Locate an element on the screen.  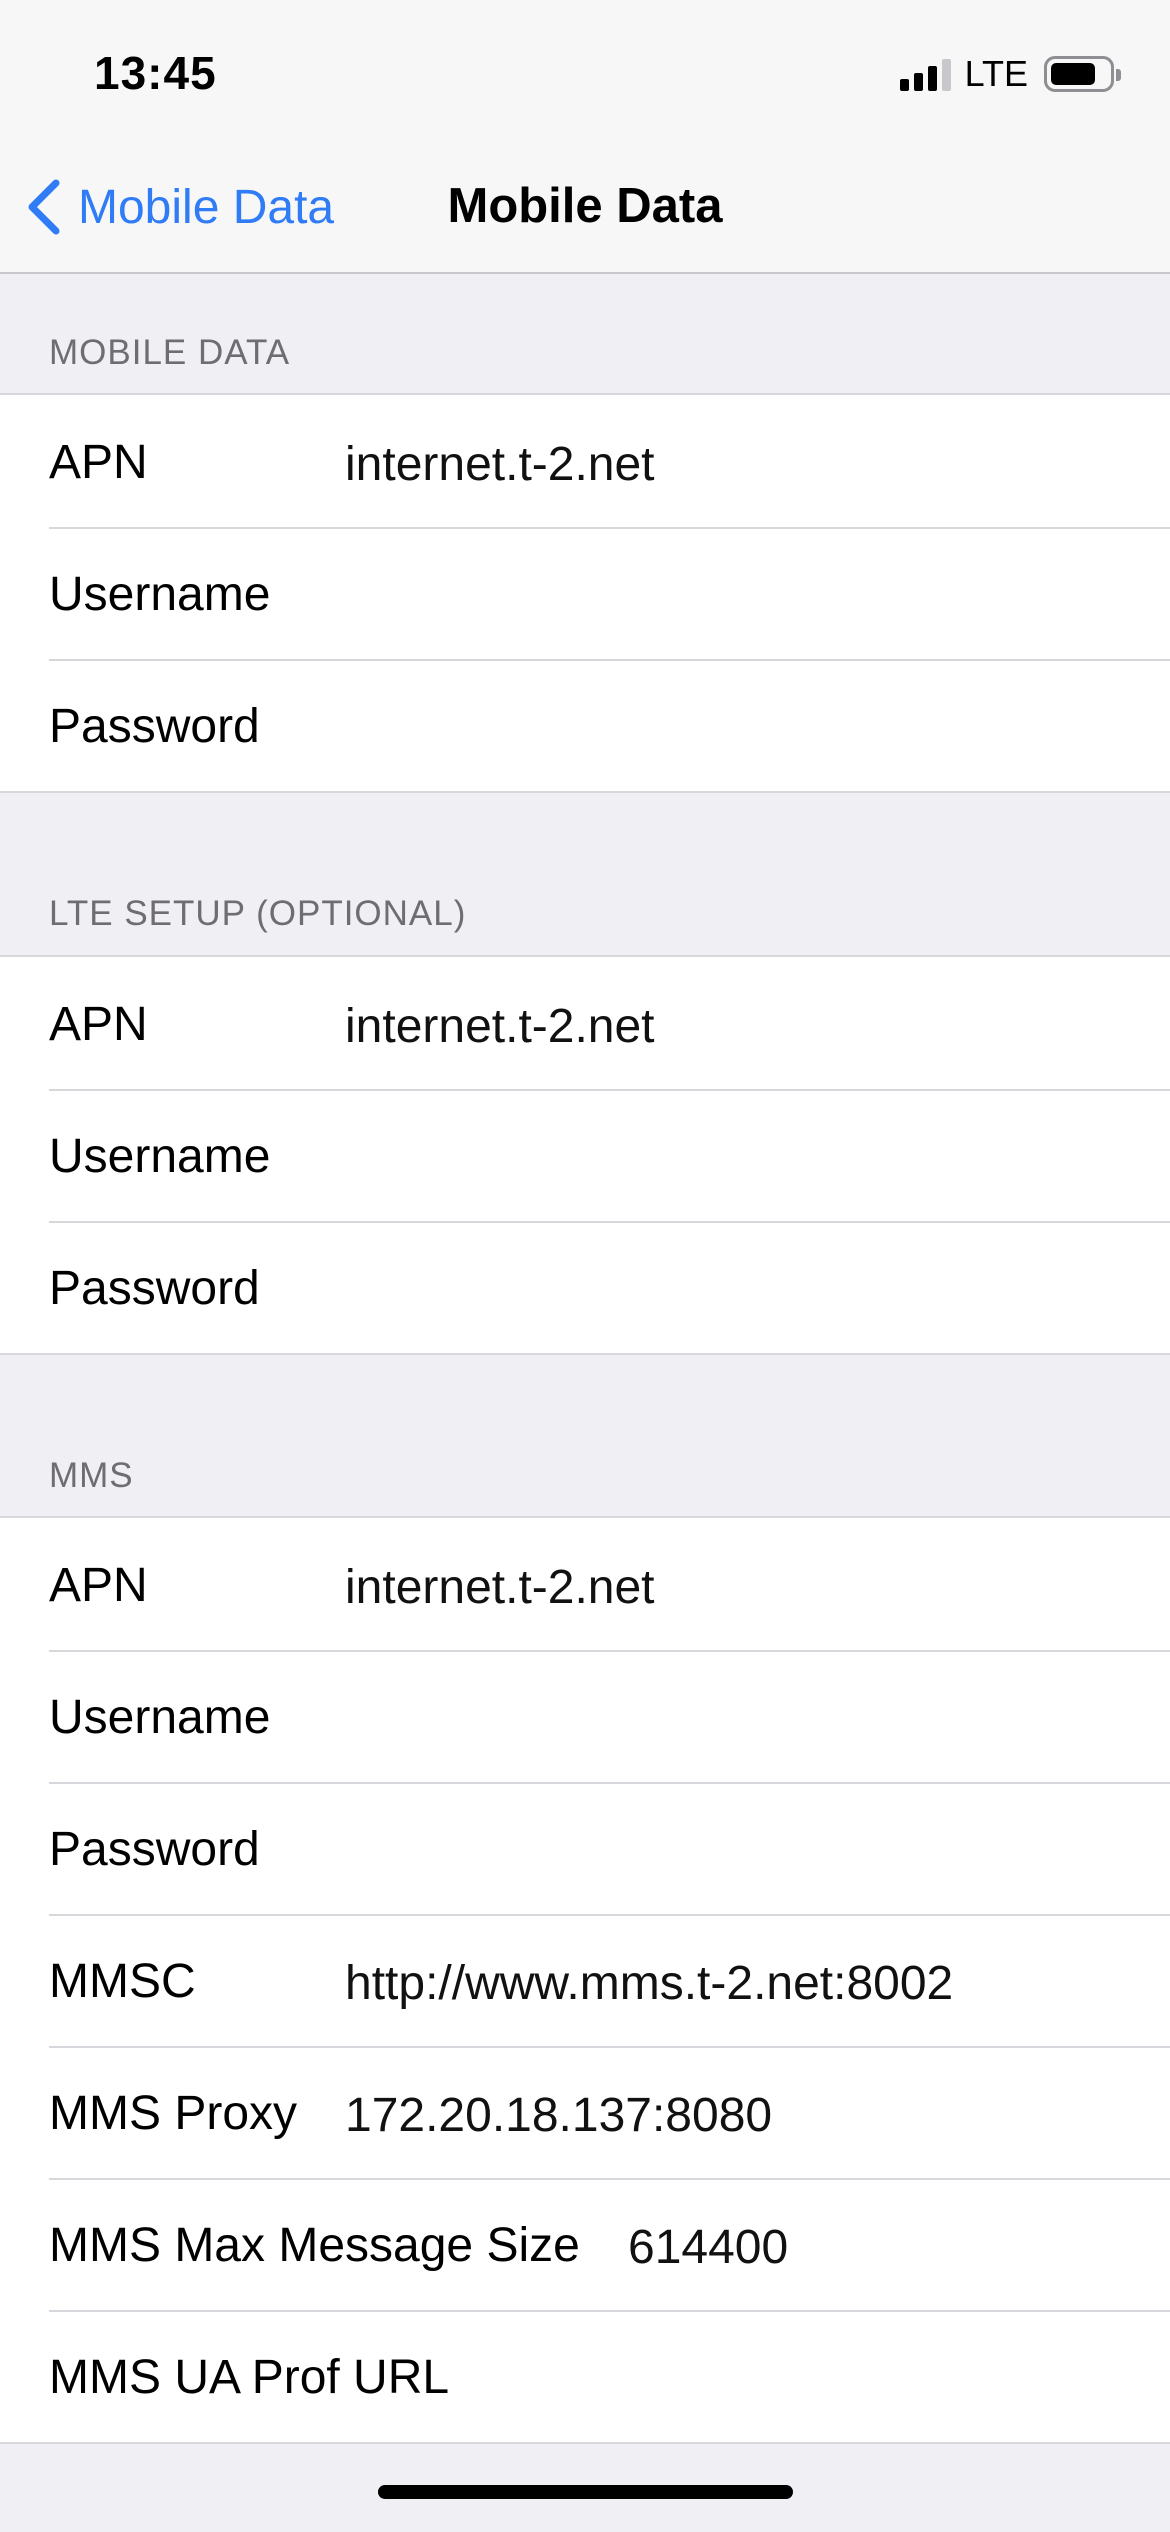
setting-row-mms-ua-prof-url: MMS UA Prof URL is located at coordinates (585, 2376).